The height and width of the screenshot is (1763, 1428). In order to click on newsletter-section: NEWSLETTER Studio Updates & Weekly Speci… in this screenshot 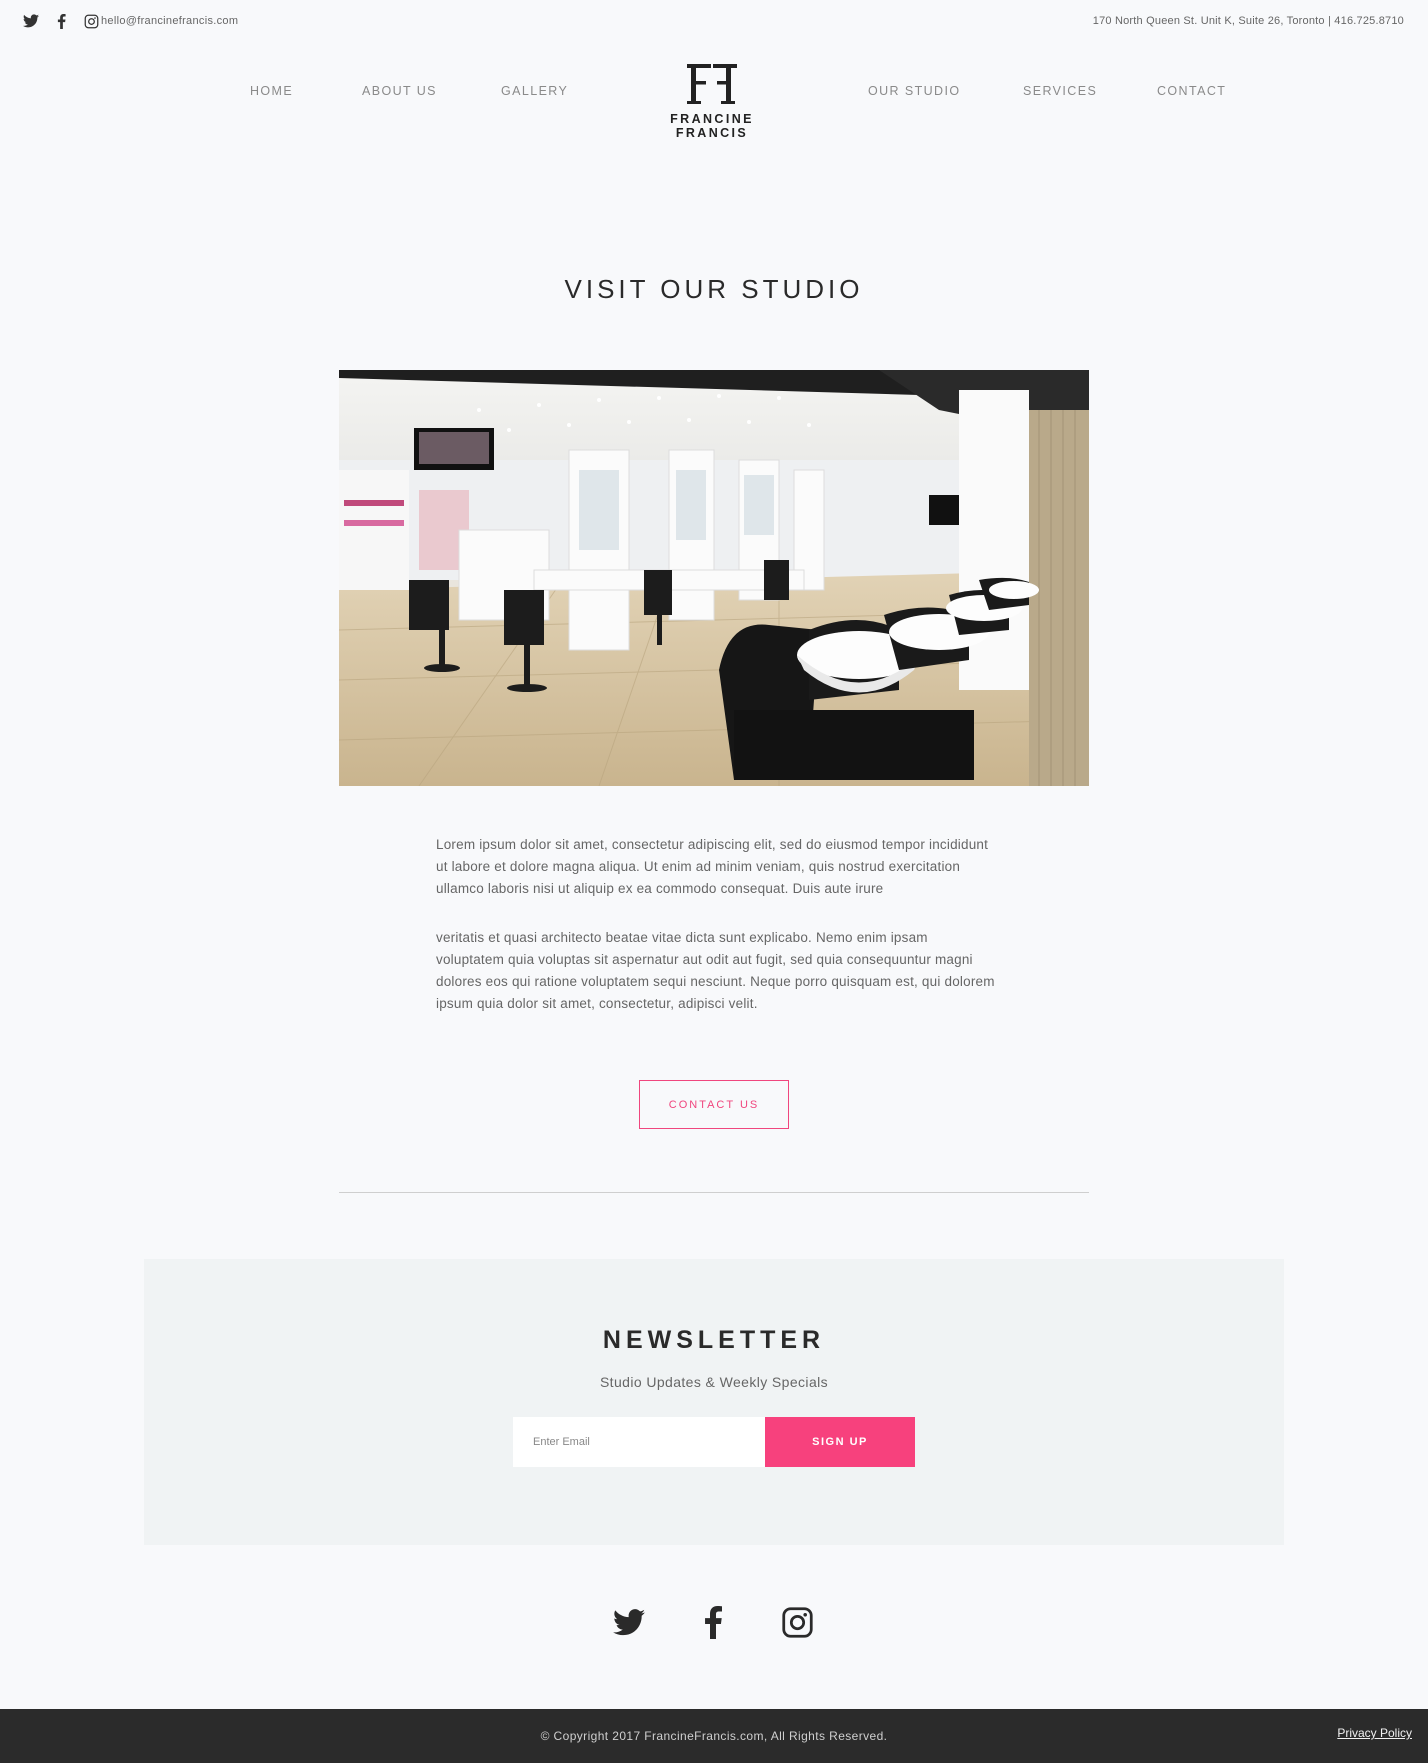, I will do `click(714, 1402)`.